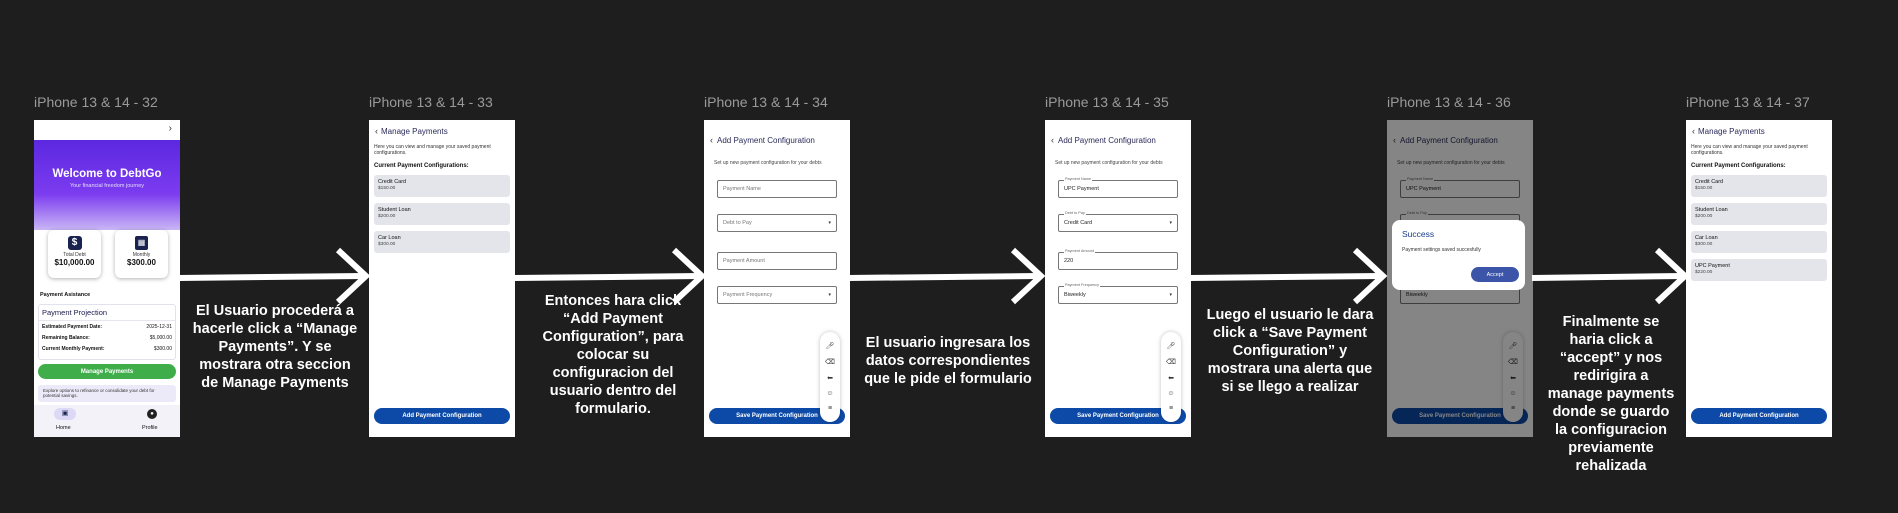  Describe the element at coordinates (159, 327) in the screenshot. I see `row-value: 2025-12-31` at that location.